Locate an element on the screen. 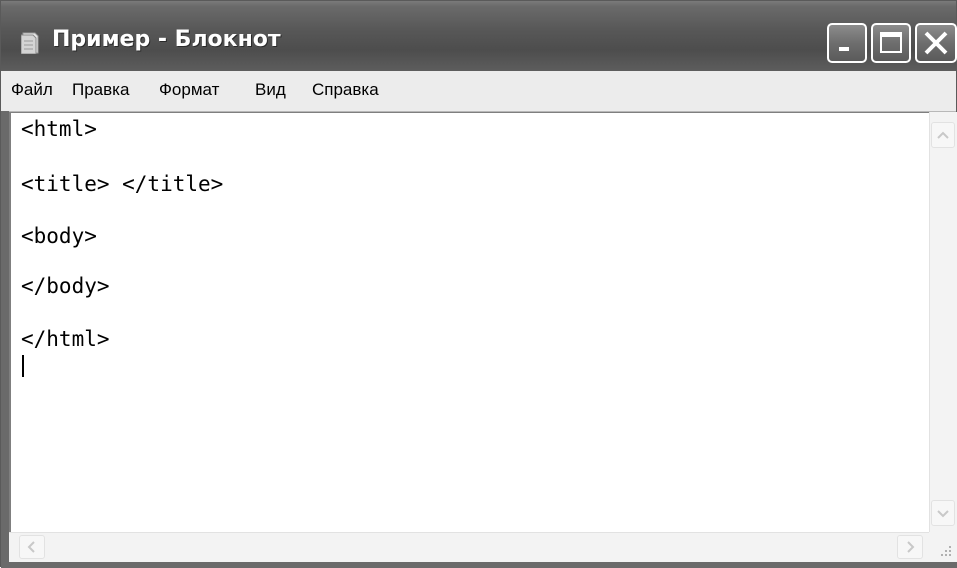  arrow-left-icon is located at coordinates (31, 547).